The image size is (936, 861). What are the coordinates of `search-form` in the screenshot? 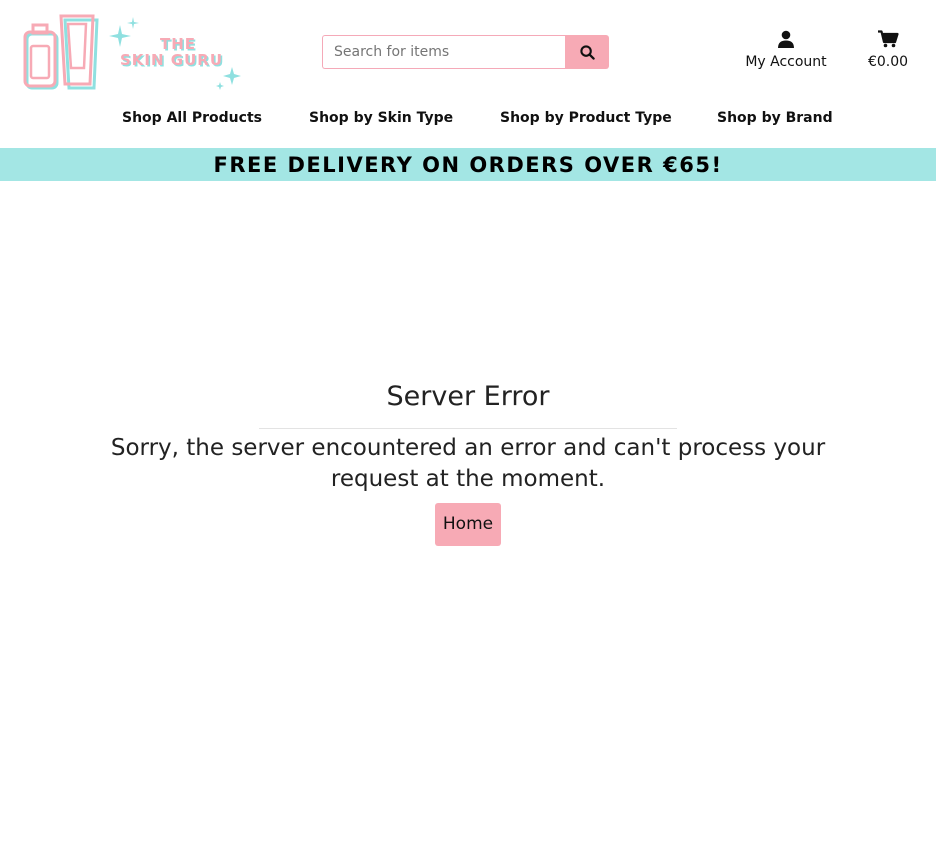 It's located at (465, 52).